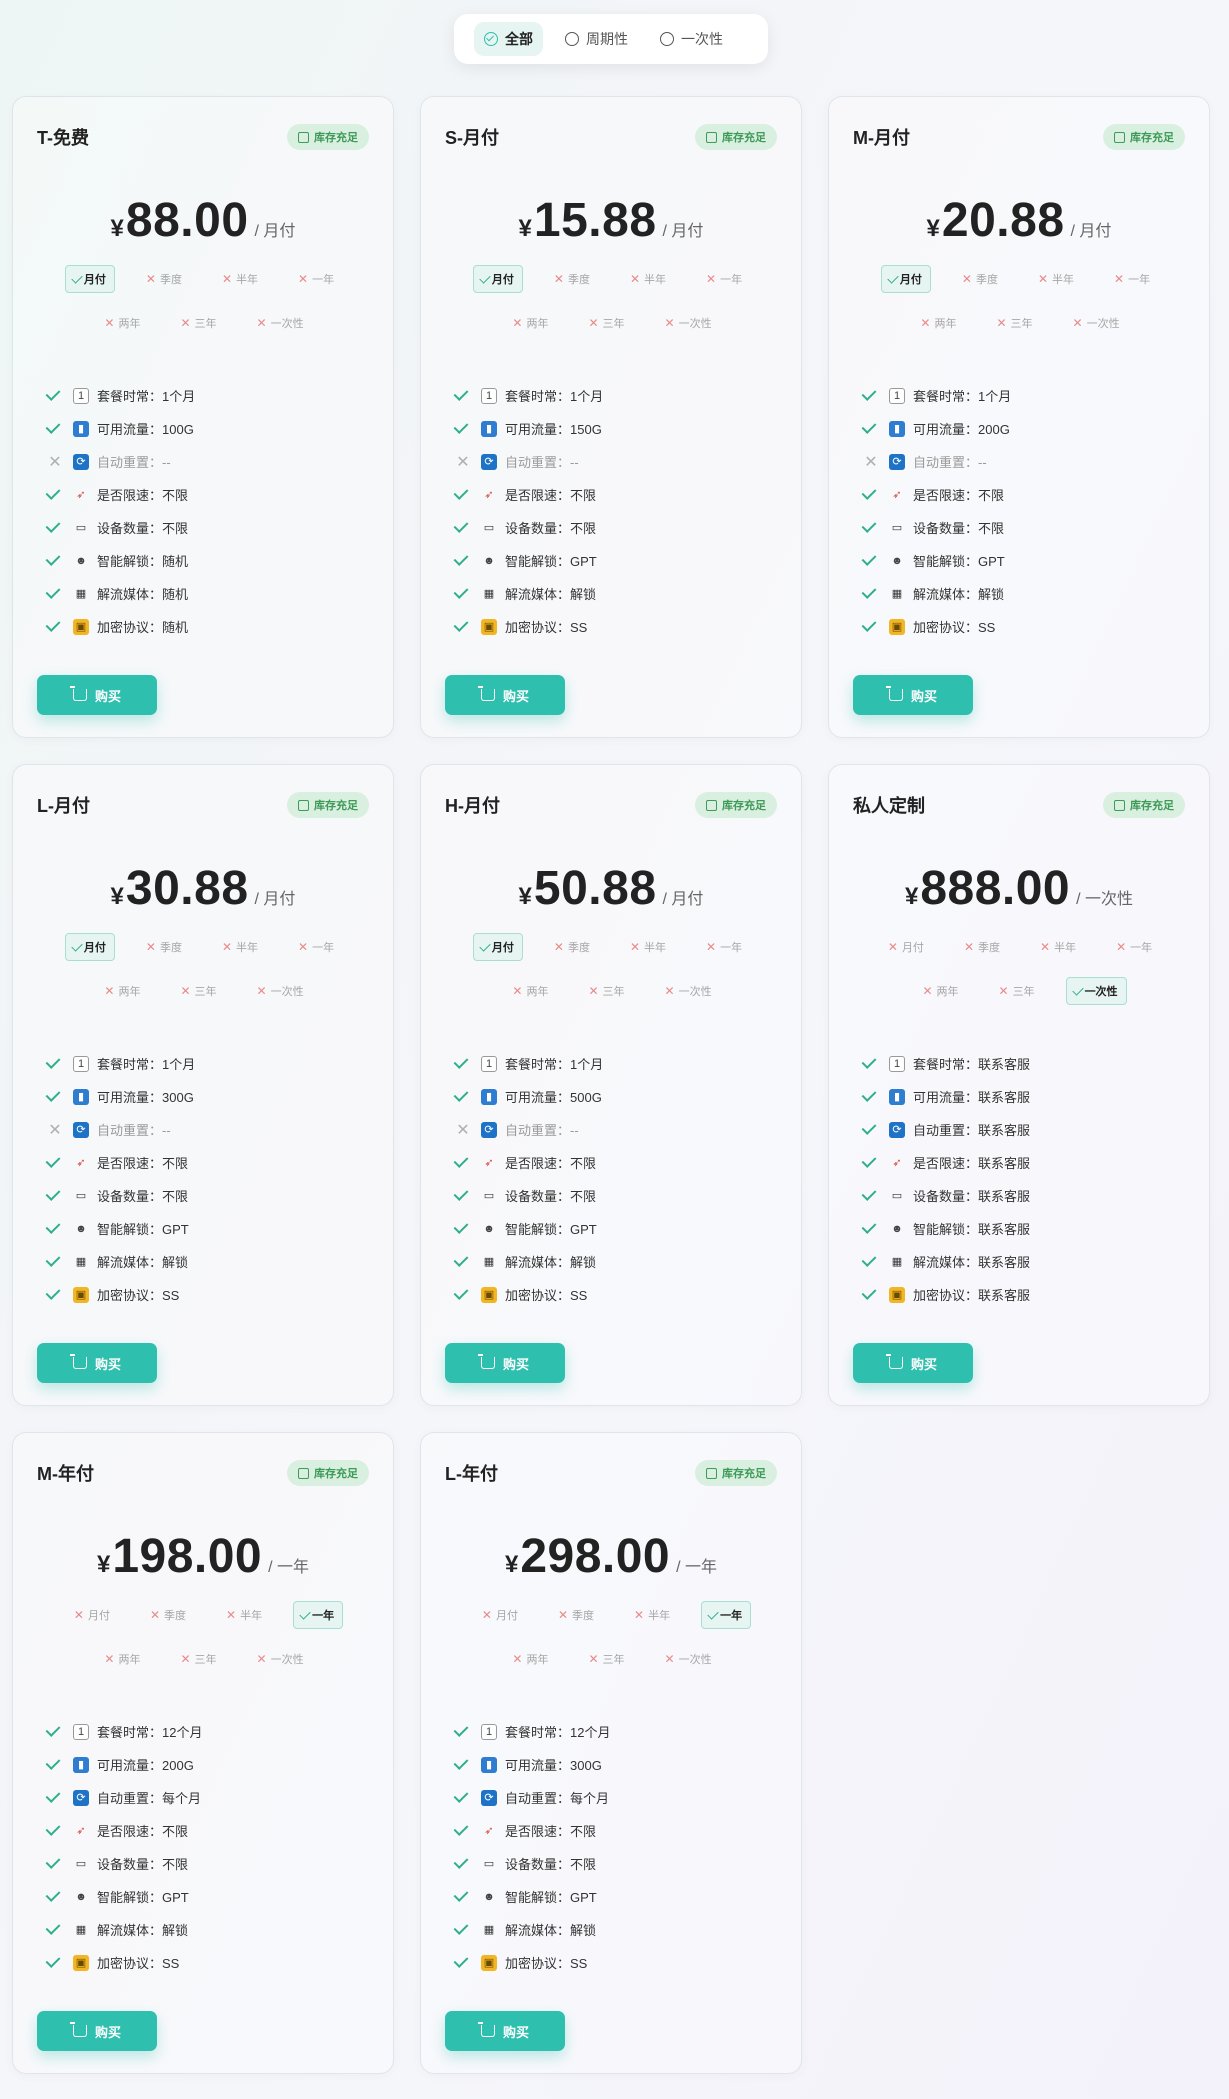 Image resolution: width=1229 pixels, height=2099 pixels. I want to click on filter-option: 全部, so click(508, 39).